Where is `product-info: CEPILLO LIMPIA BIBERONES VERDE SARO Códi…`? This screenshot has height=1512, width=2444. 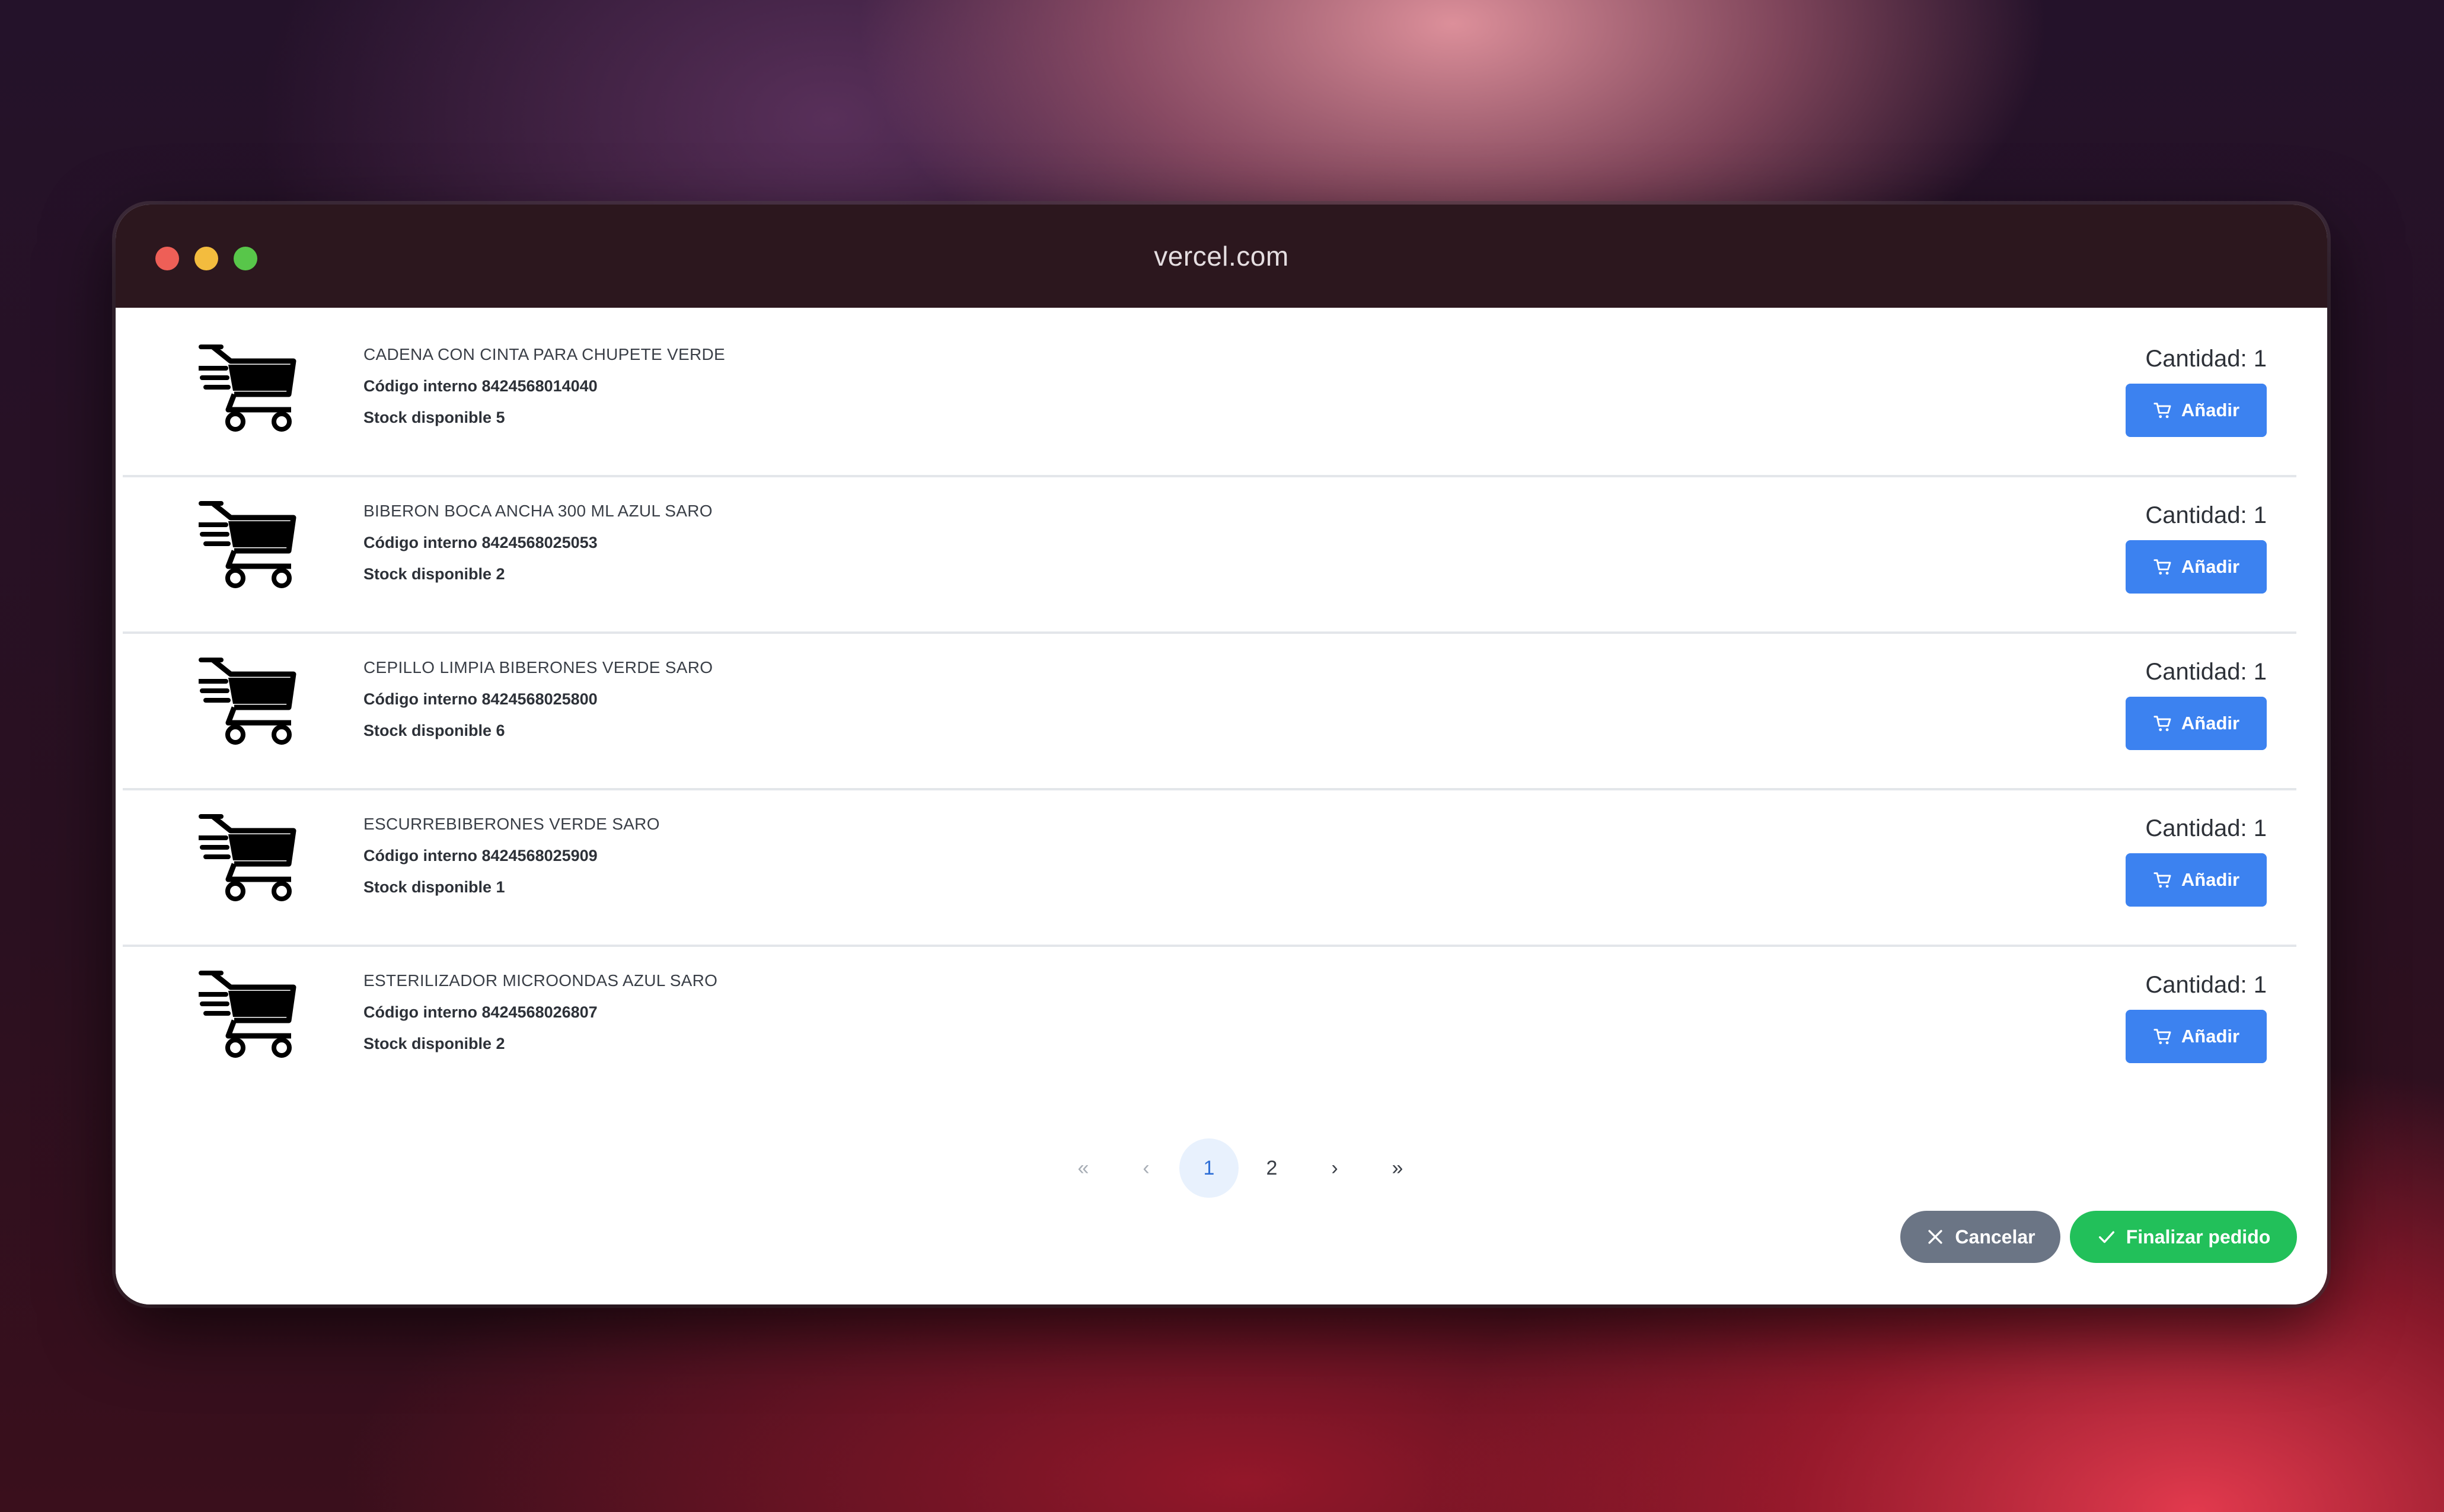
product-info: CEPILLO LIMPIA BIBERONES VERDE SARO Códi… is located at coordinates (538, 699).